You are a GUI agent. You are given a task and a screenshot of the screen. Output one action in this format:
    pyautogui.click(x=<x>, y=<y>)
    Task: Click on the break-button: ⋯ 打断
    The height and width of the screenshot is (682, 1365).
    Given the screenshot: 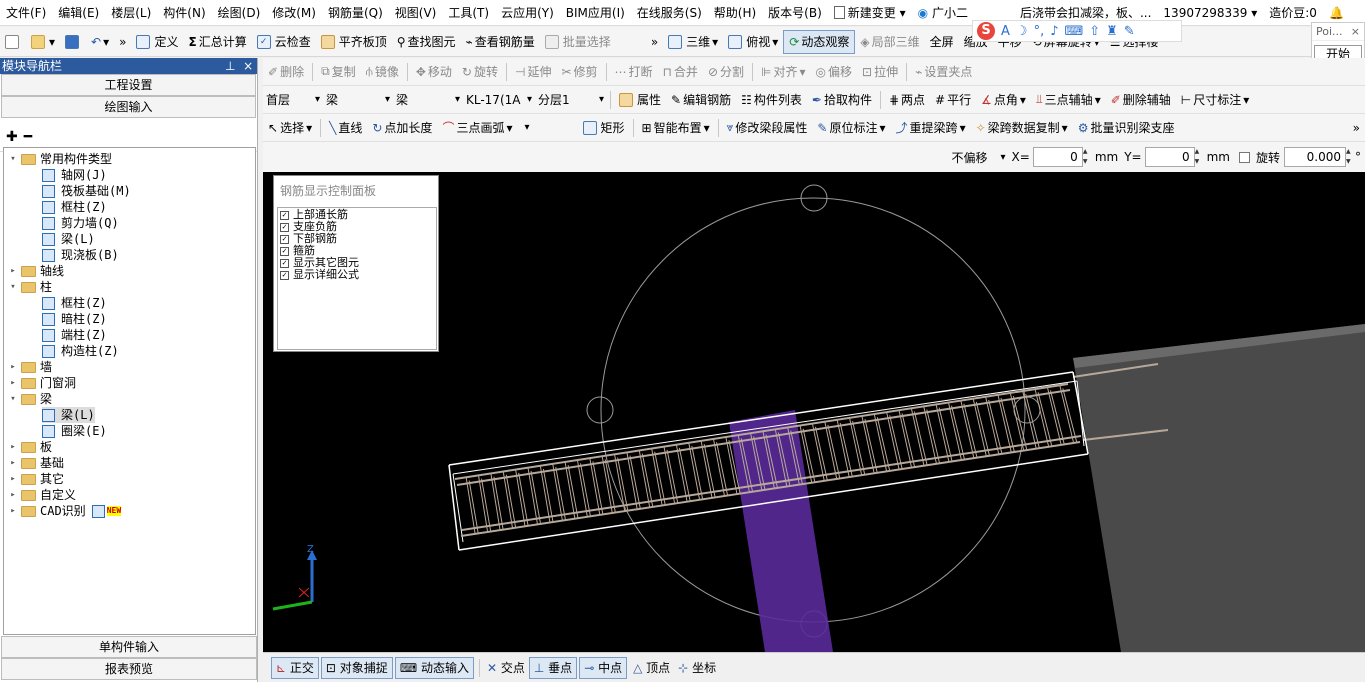 What is the action you would take?
    pyautogui.click(x=634, y=72)
    